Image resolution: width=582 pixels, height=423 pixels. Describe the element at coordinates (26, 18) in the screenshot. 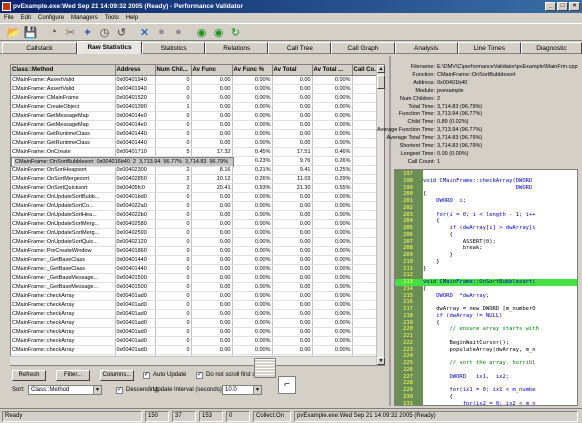

I see `menu-edit: Edit` at that location.